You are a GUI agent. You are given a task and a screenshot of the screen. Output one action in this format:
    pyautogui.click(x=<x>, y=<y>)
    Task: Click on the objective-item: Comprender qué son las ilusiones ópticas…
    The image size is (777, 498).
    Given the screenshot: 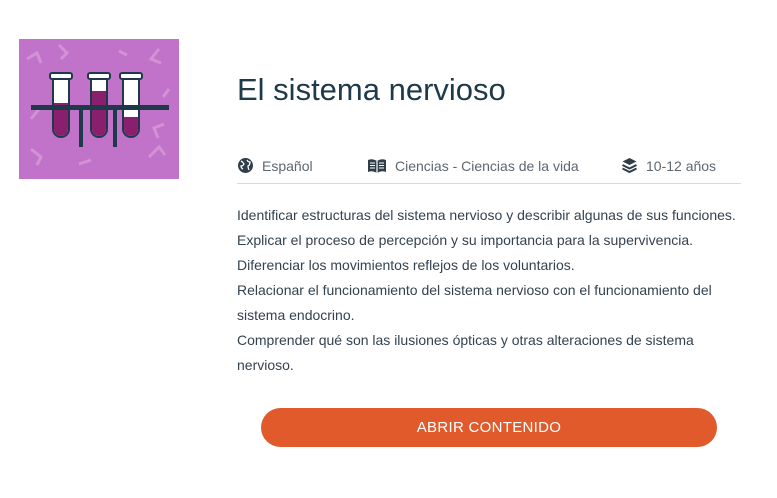 What is the action you would take?
    pyautogui.click(x=465, y=352)
    